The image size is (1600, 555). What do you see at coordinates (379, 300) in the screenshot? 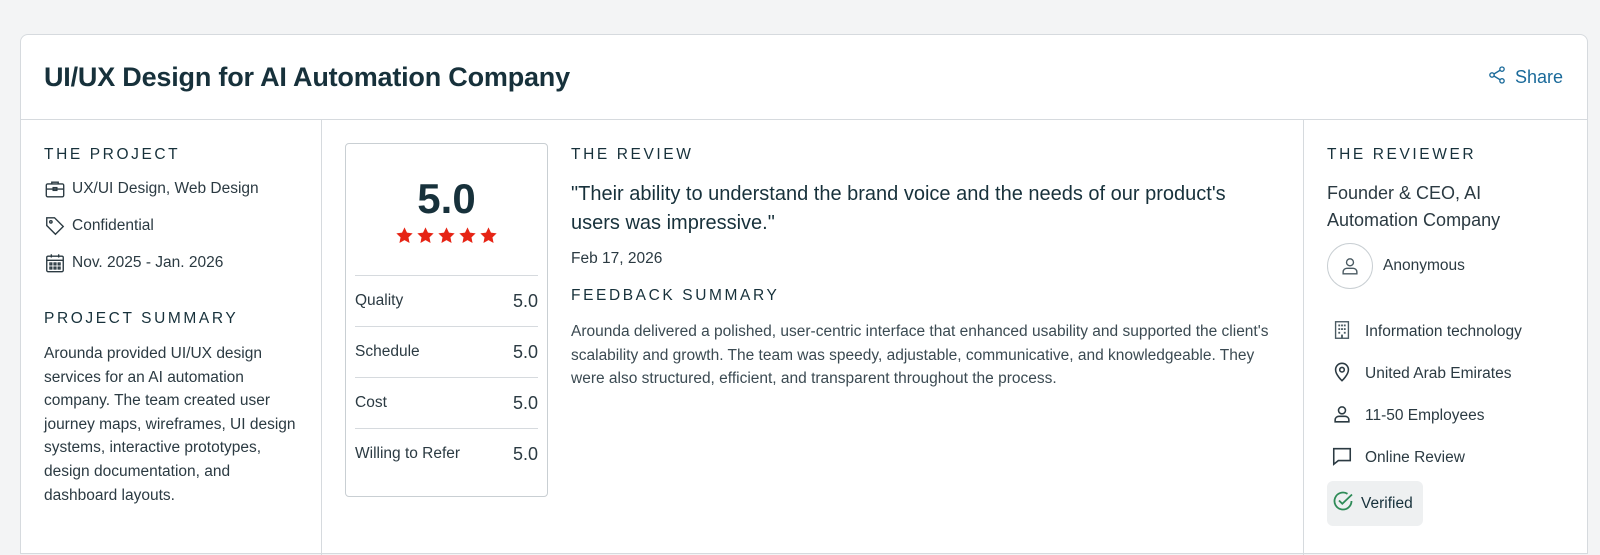
I see `rating-row-label: Quality` at bounding box center [379, 300].